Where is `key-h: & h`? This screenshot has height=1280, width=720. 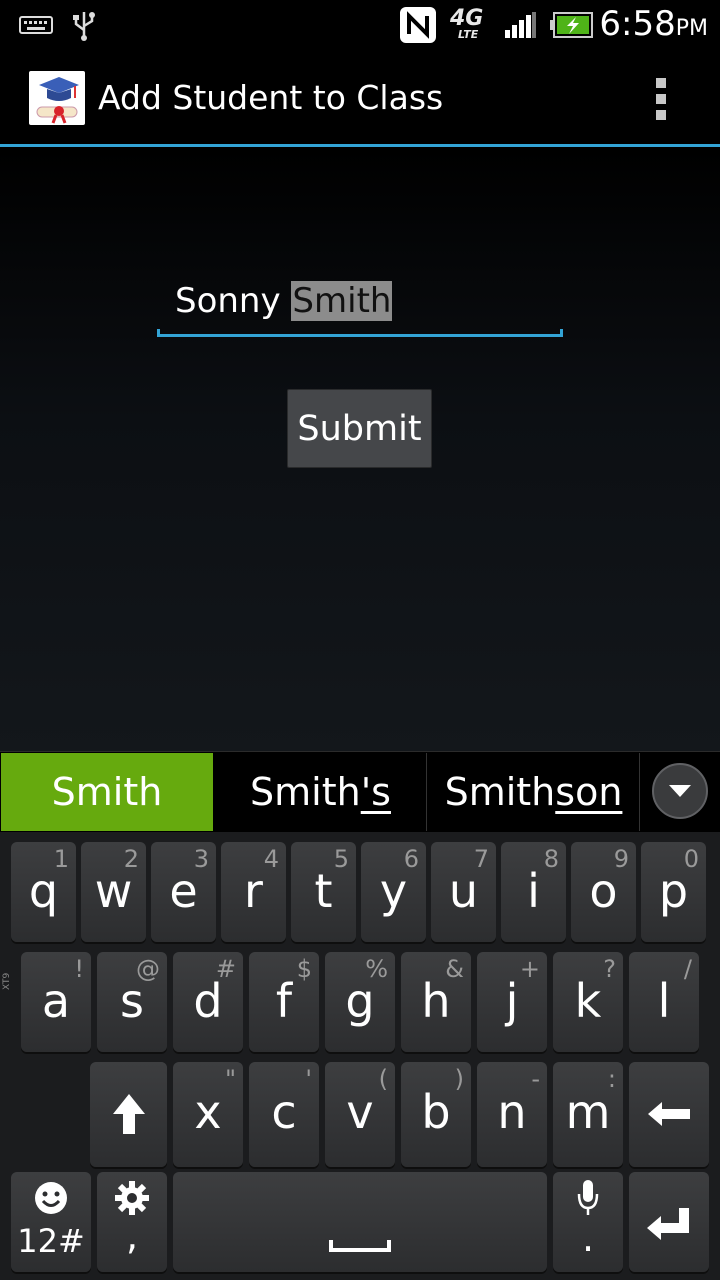
key-h: & h is located at coordinates (436, 1002).